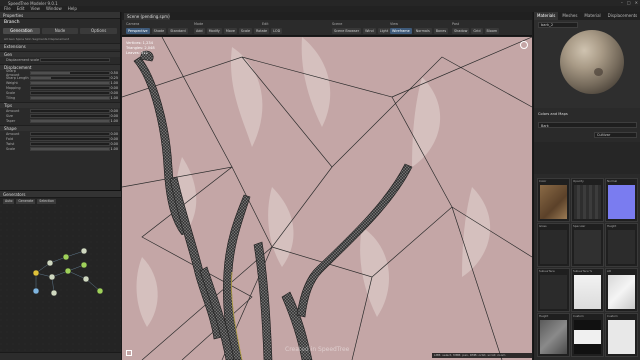 The height and width of the screenshot is (360, 640). I want to click on map-slot-custom: Custom, so click(587, 335).